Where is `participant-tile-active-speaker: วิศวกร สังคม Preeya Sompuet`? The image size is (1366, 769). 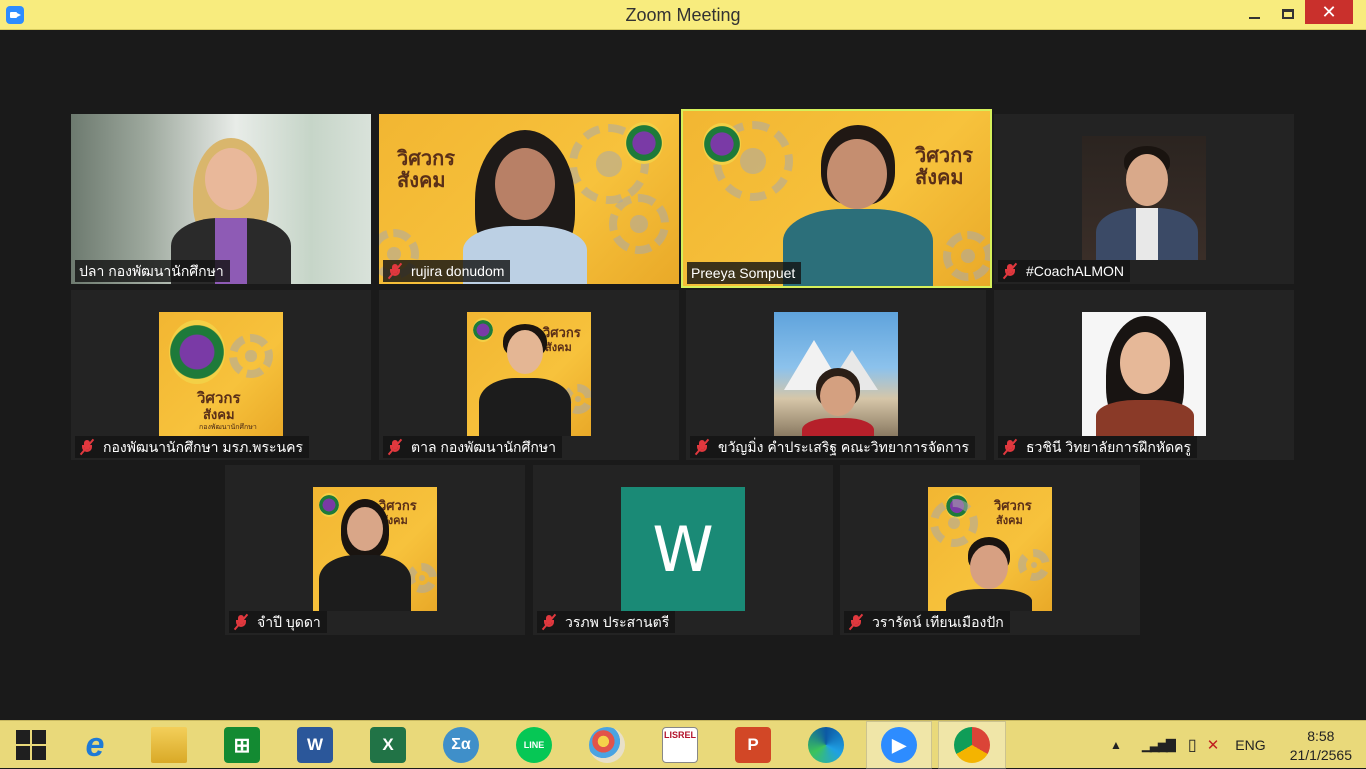 participant-tile-active-speaker: วิศวกร สังคม Preeya Sompuet is located at coordinates (836, 198).